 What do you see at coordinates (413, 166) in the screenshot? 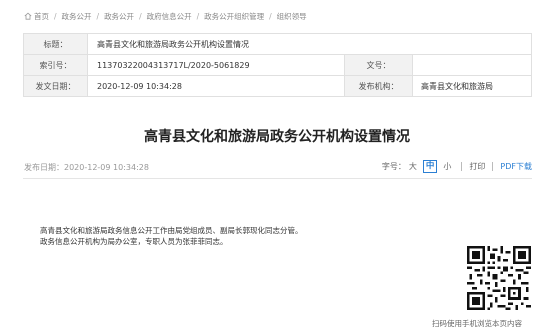
I see `font-size-large-button: 大` at bounding box center [413, 166].